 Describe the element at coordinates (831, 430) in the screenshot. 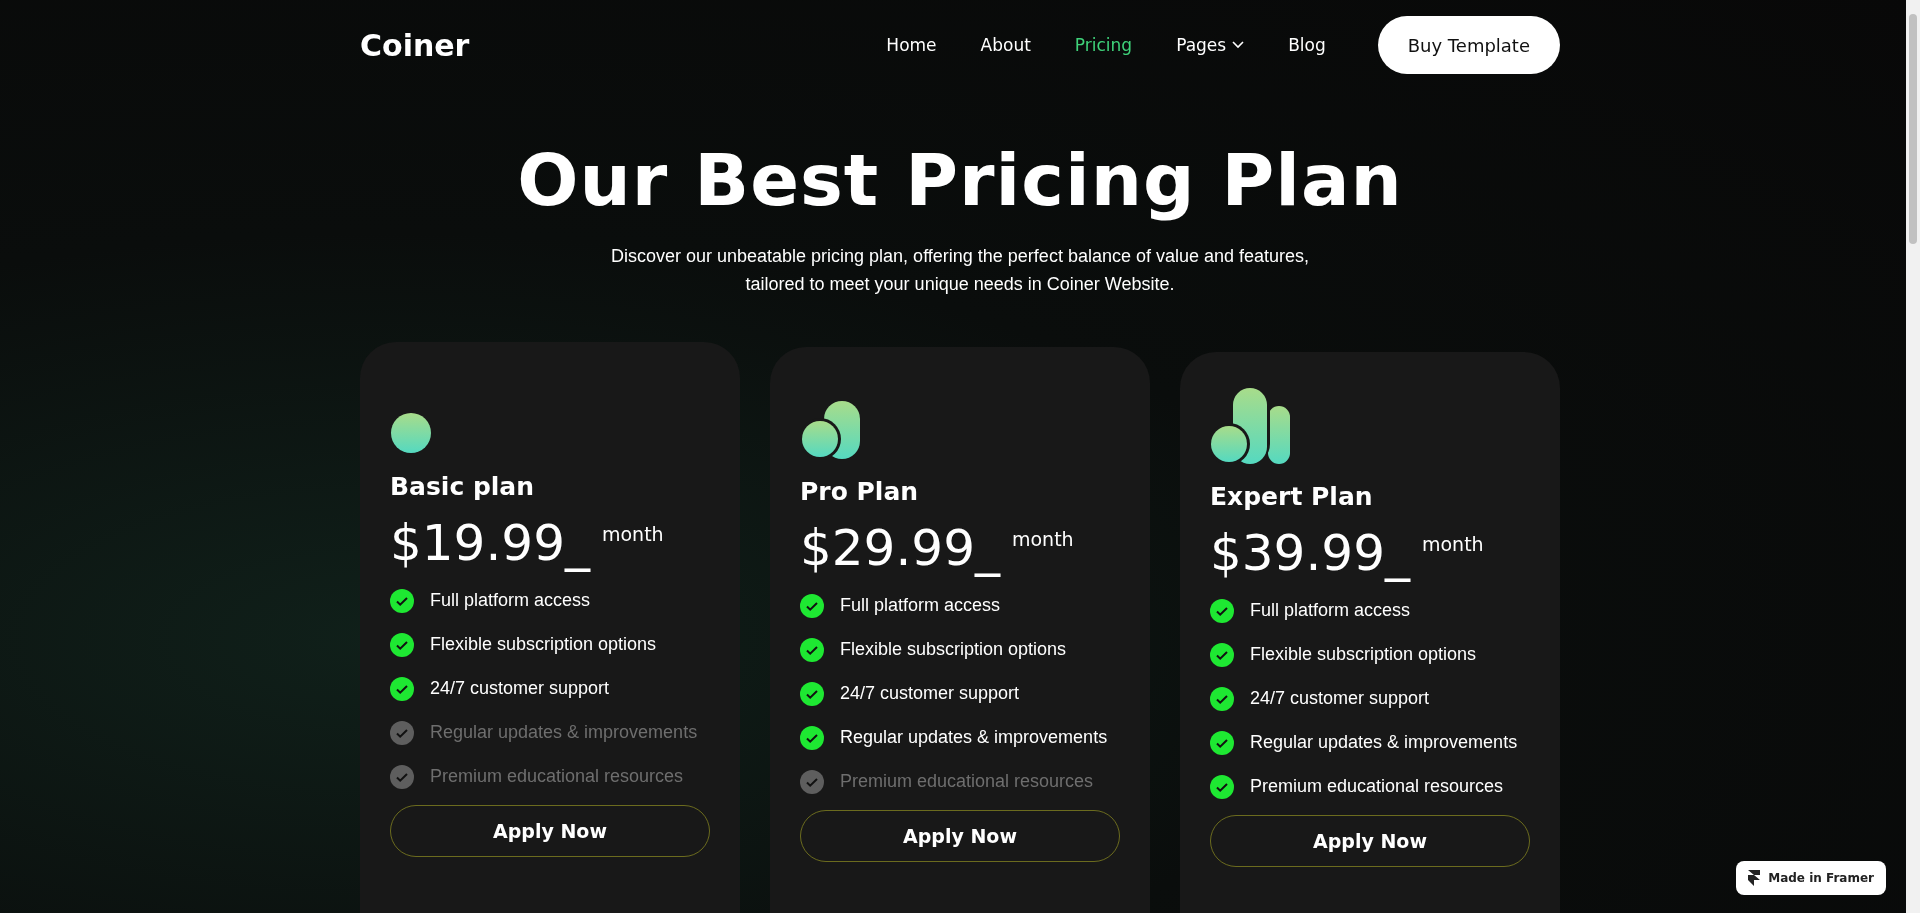

I see `coins-icon` at that location.